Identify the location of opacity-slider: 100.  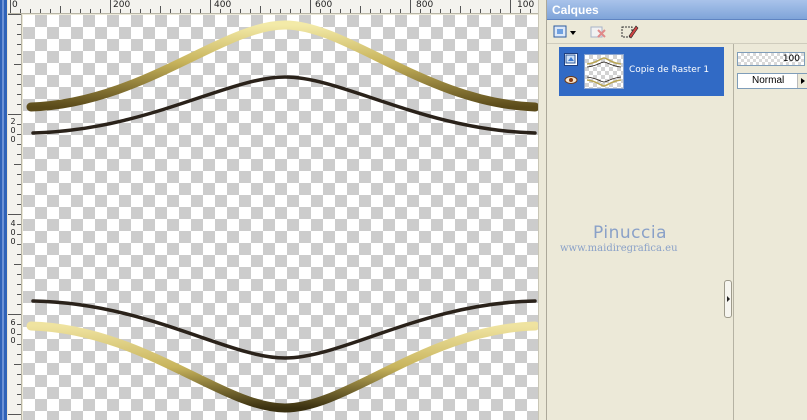
(771, 59).